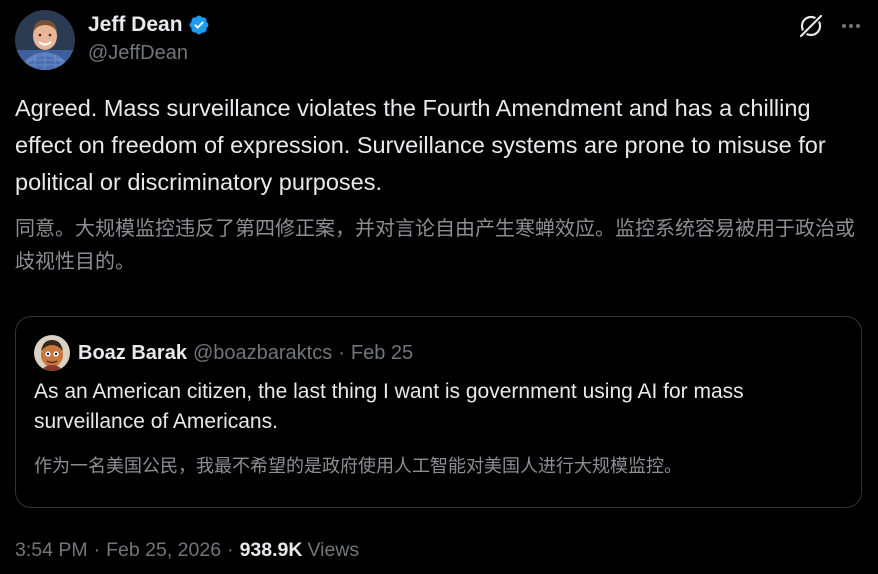 The image size is (878, 574). Describe the element at coordinates (358, 466) in the screenshot. I see `quoted-tweet-translation: 作为一名美国公民，我最不希望的是政府使用人工智能对美国人进行大规模监控。` at that location.